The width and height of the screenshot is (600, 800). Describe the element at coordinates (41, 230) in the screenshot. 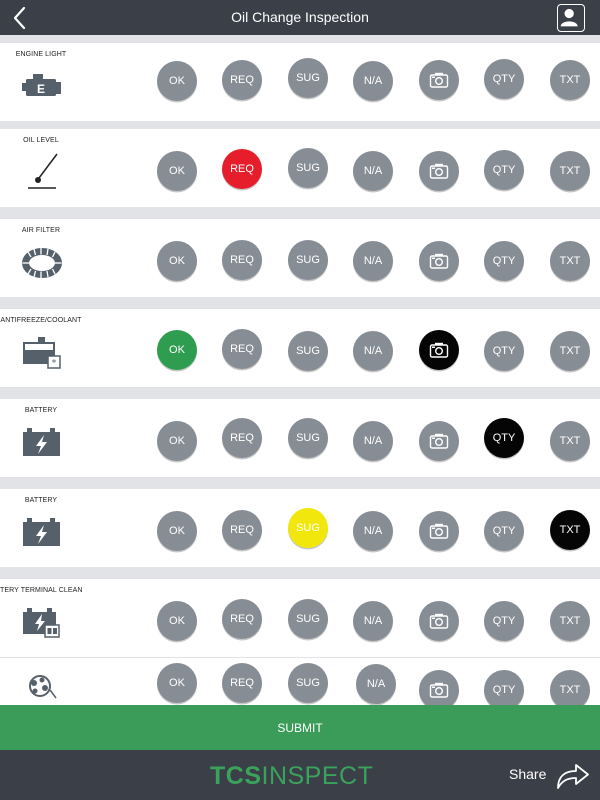

I see `row-label: AIR FILTER` at that location.